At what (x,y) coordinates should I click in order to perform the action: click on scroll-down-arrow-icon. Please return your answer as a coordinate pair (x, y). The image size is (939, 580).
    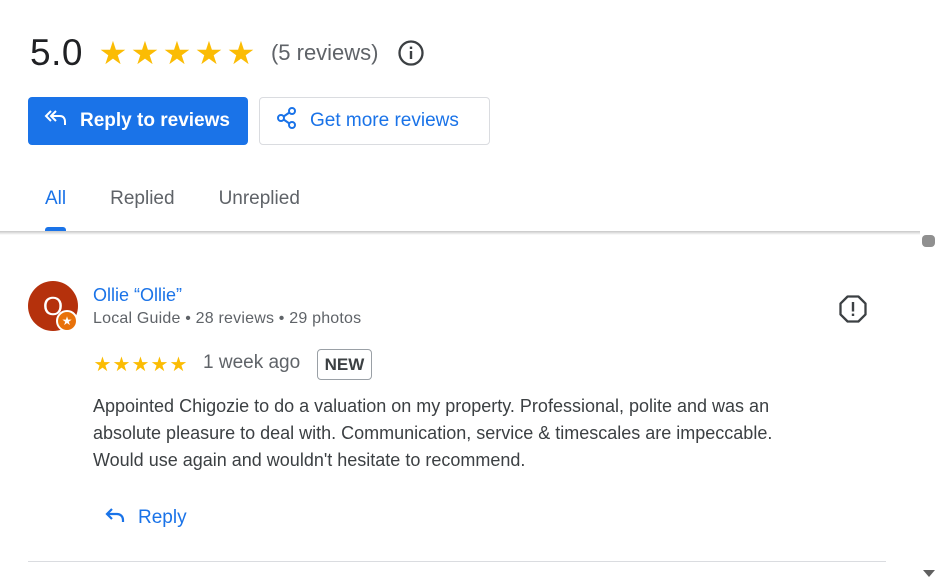
    Looking at the image, I should click on (929, 573).